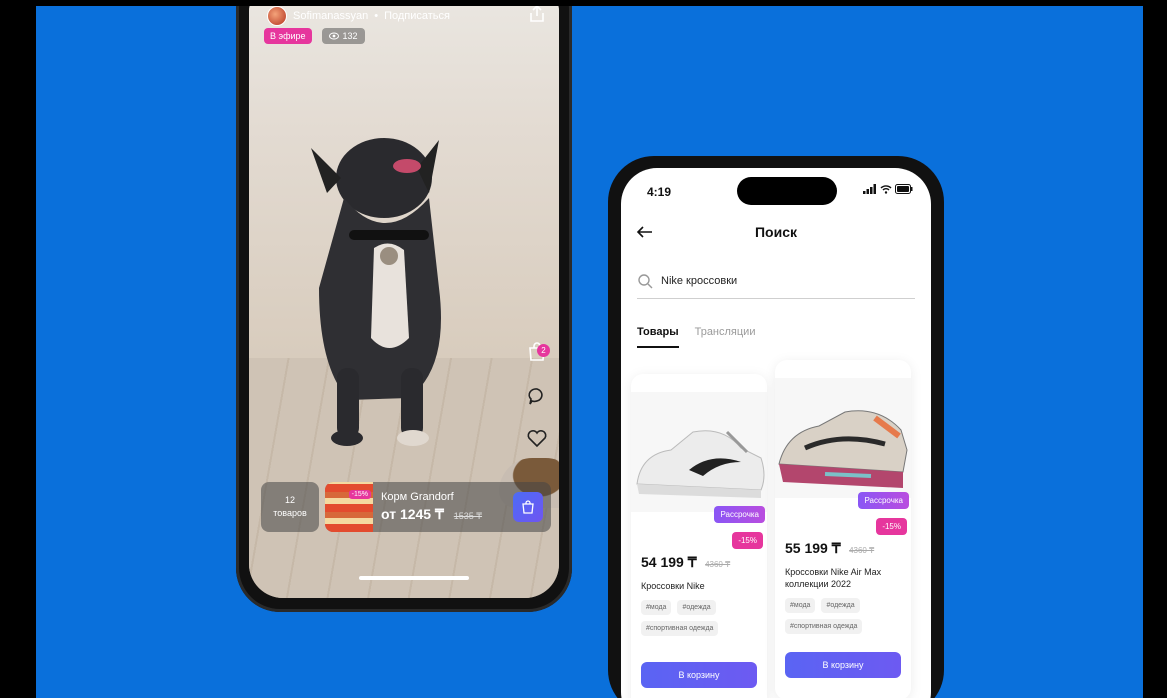  Describe the element at coordinates (813, 548) in the screenshot. I see `product-price: 55 199 ₸` at that location.